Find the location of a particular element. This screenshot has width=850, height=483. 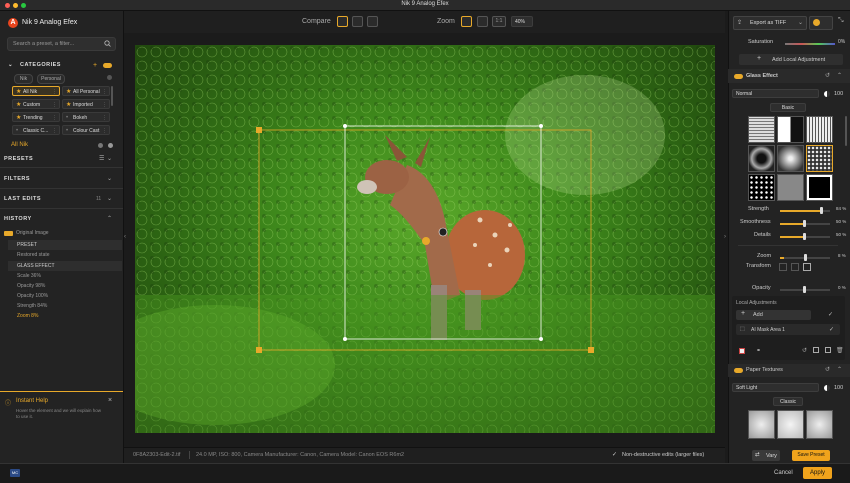

thumb-scrollbar is located at coordinates (846, 131).